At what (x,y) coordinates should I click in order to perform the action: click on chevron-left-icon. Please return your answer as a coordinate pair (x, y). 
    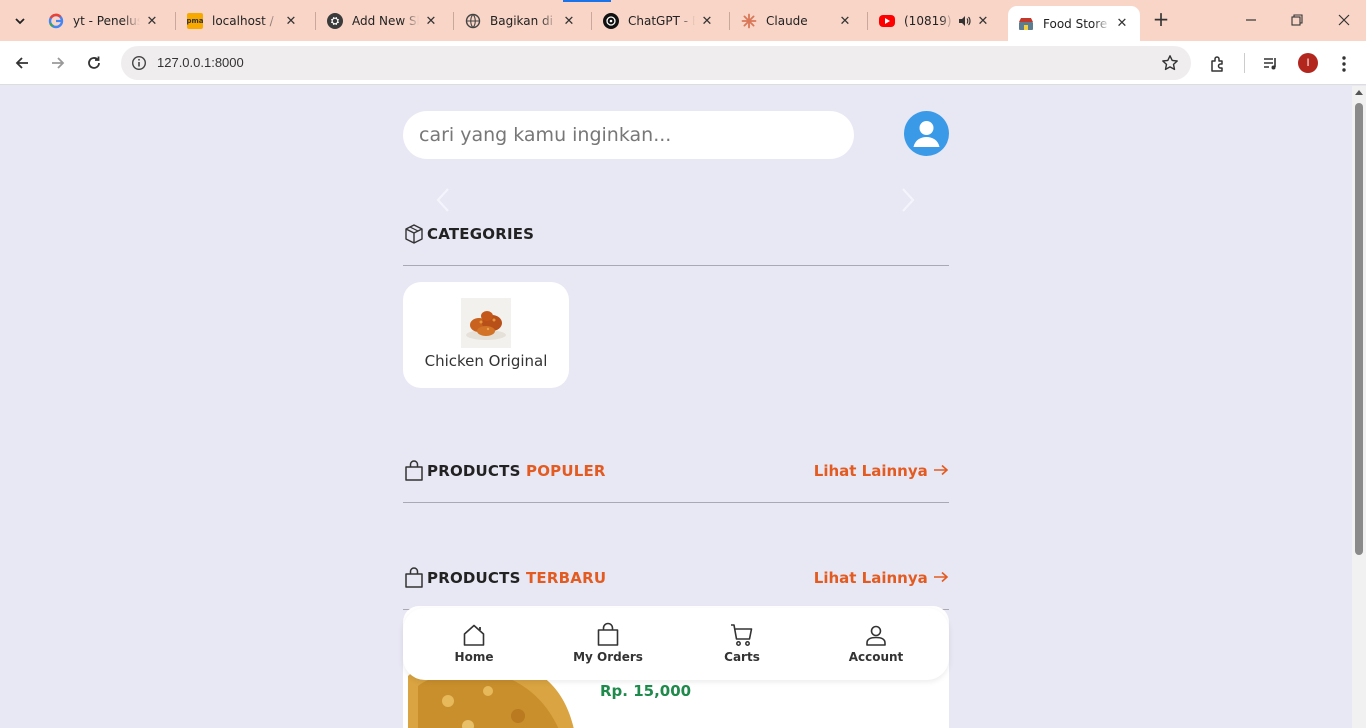
    Looking at the image, I should click on (442, 200).